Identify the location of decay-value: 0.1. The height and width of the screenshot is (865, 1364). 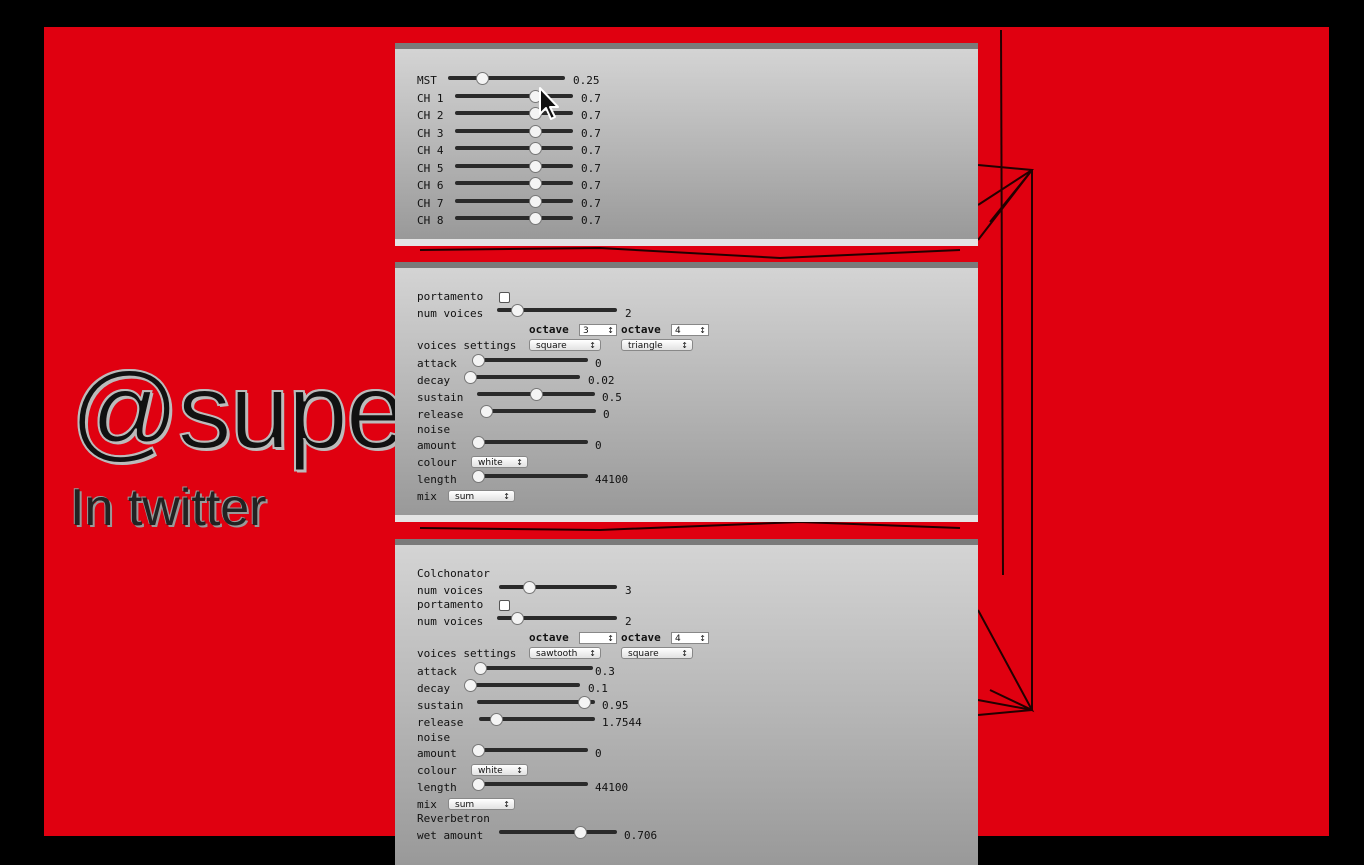
(598, 688).